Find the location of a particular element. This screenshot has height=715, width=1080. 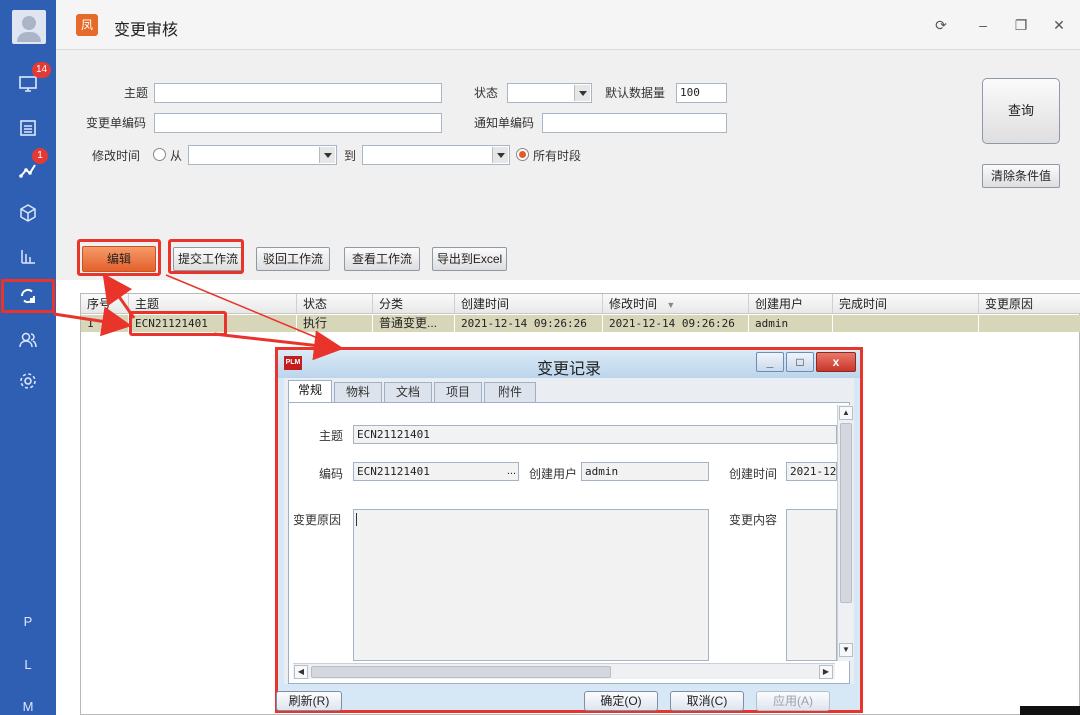

horizontal-scroll-thumb is located at coordinates (461, 672).